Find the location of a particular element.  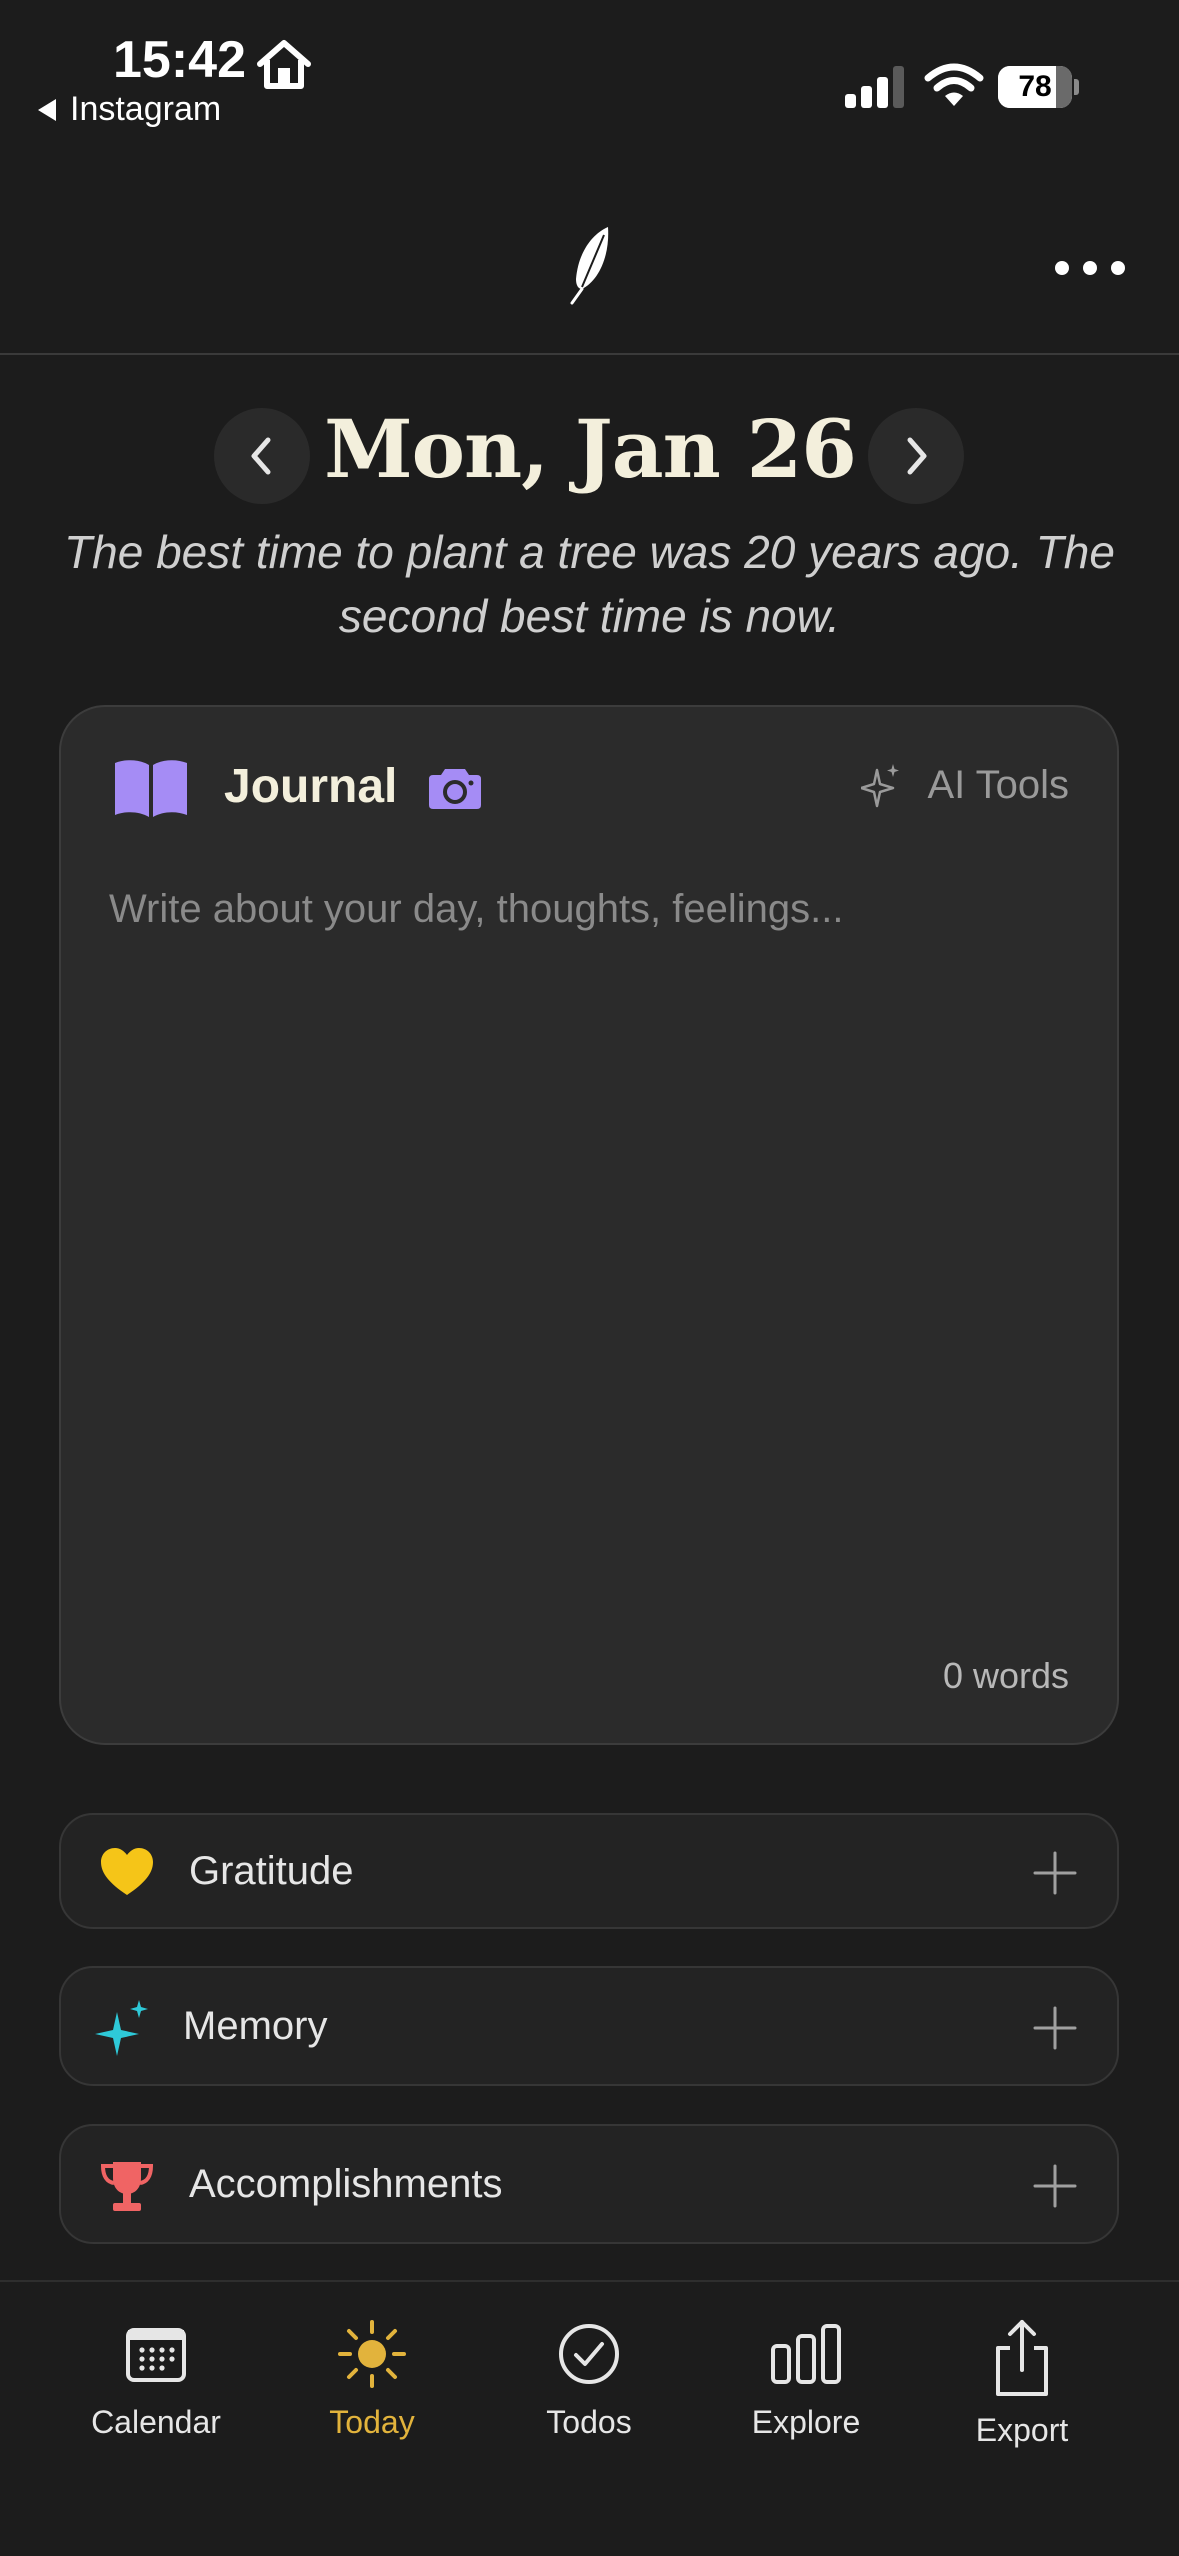

battery-nub is located at coordinates (1076, 87).